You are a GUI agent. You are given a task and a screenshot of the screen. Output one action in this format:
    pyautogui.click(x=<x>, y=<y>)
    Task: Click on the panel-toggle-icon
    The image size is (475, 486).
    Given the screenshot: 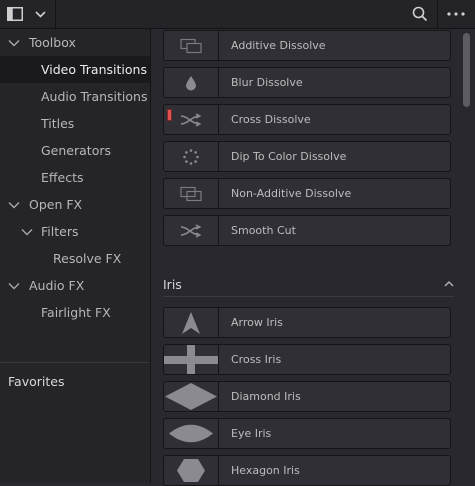 What is the action you would take?
    pyautogui.click(x=15, y=14)
    